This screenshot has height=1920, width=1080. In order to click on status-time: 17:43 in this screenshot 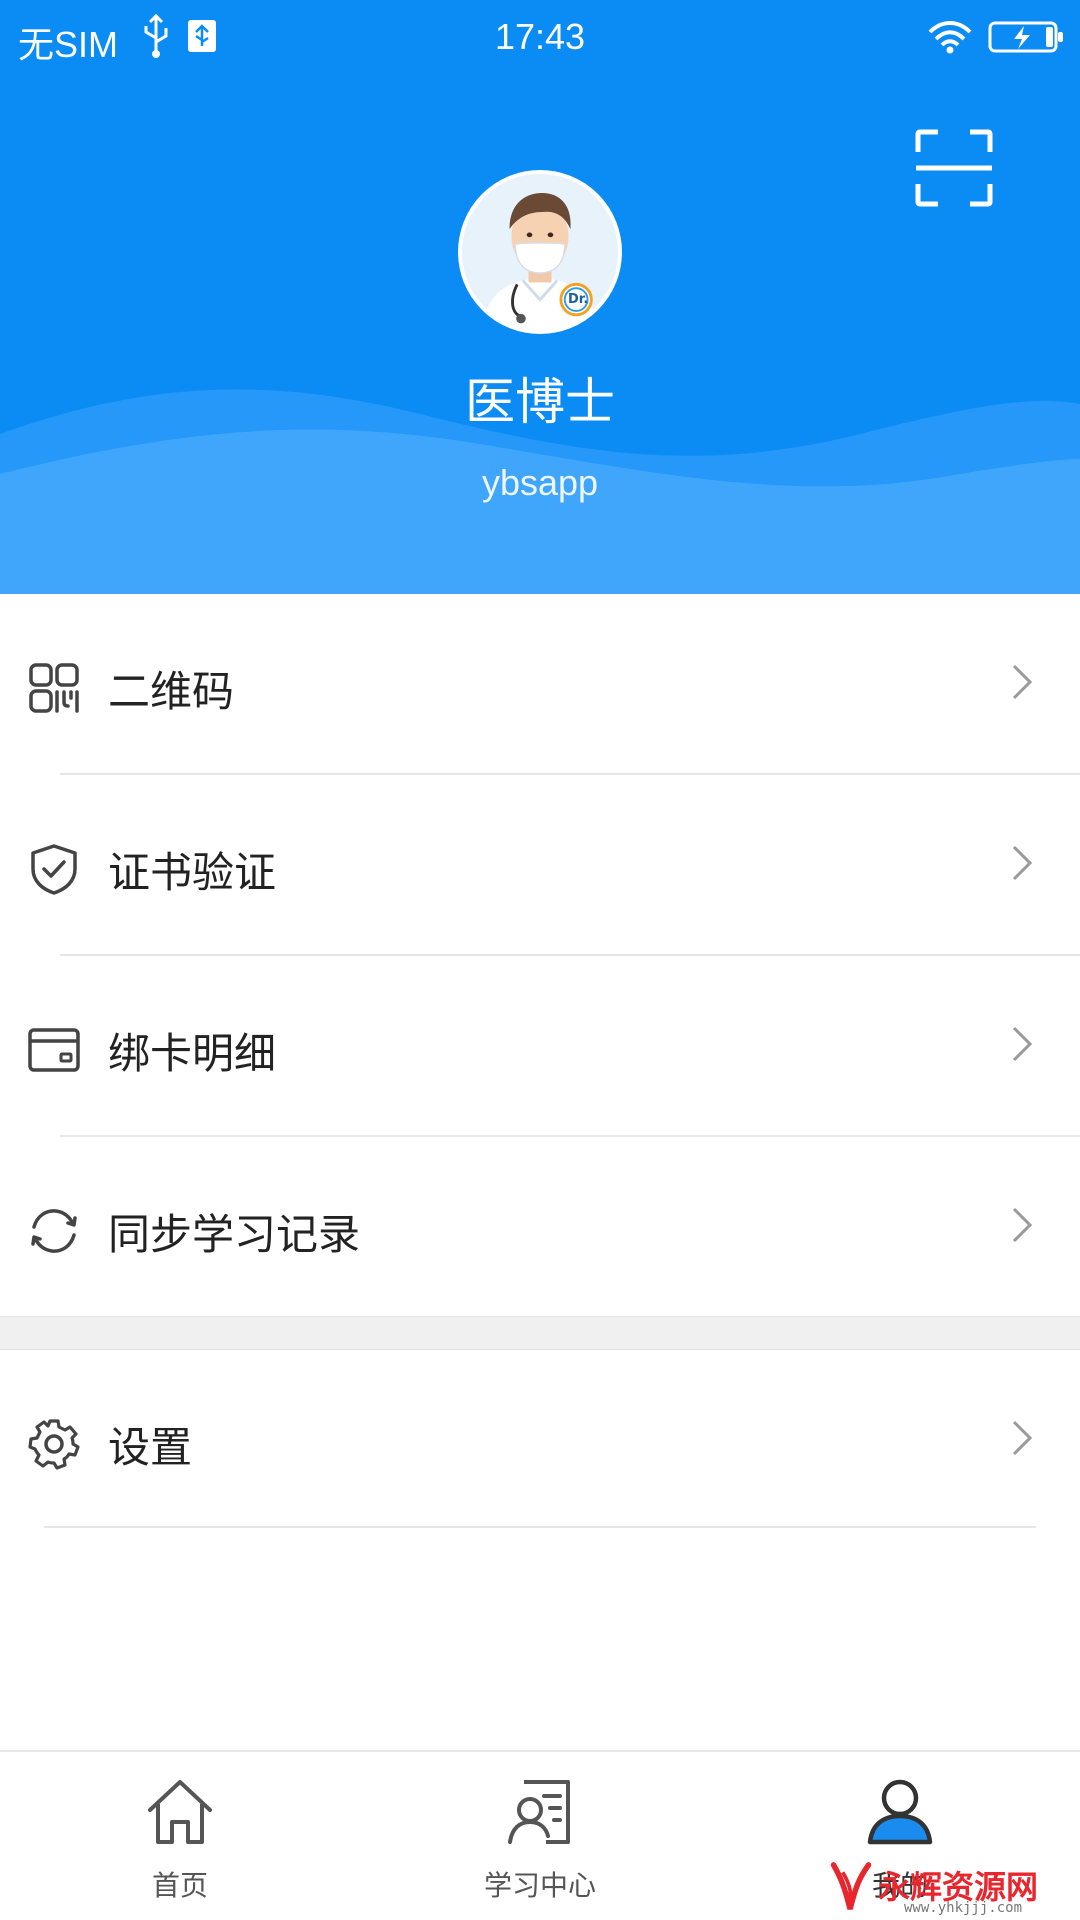, I will do `click(540, 36)`.